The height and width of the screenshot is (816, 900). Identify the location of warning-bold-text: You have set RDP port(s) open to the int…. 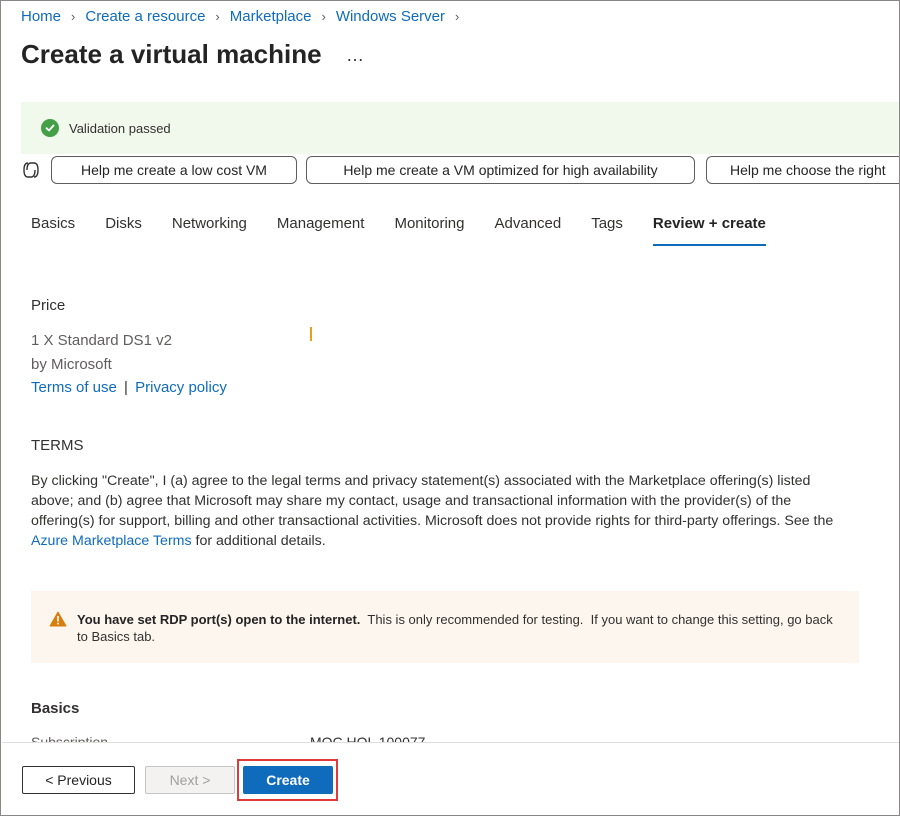
(219, 619).